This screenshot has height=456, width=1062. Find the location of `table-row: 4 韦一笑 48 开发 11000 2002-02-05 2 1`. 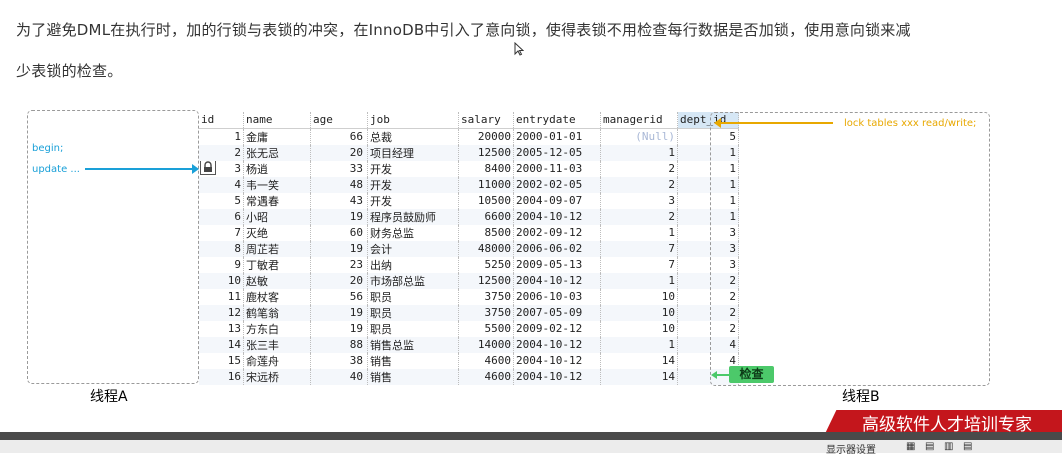

table-row: 4 韦一笑 48 开发 11000 2002-02-05 2 1 is located at coordinates (469, 184).